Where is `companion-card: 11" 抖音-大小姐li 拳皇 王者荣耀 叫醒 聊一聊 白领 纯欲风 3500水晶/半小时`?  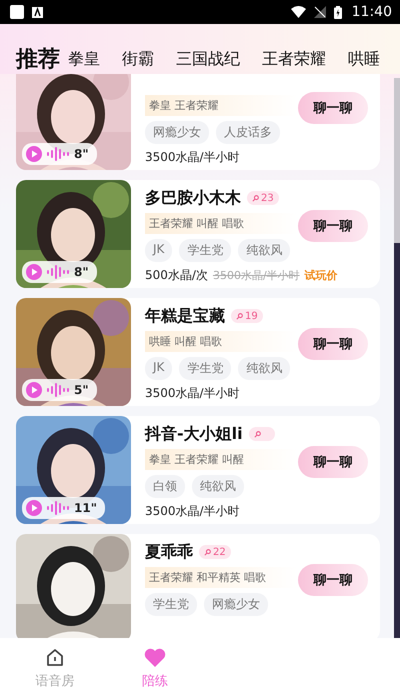 companion-card: 11" 抖音-大小姐li 拳皇 王者荣耀 叫醒 聊一聊 白领 纯欲风 3500水晶/半小时 is located at coordinates (198, 470).